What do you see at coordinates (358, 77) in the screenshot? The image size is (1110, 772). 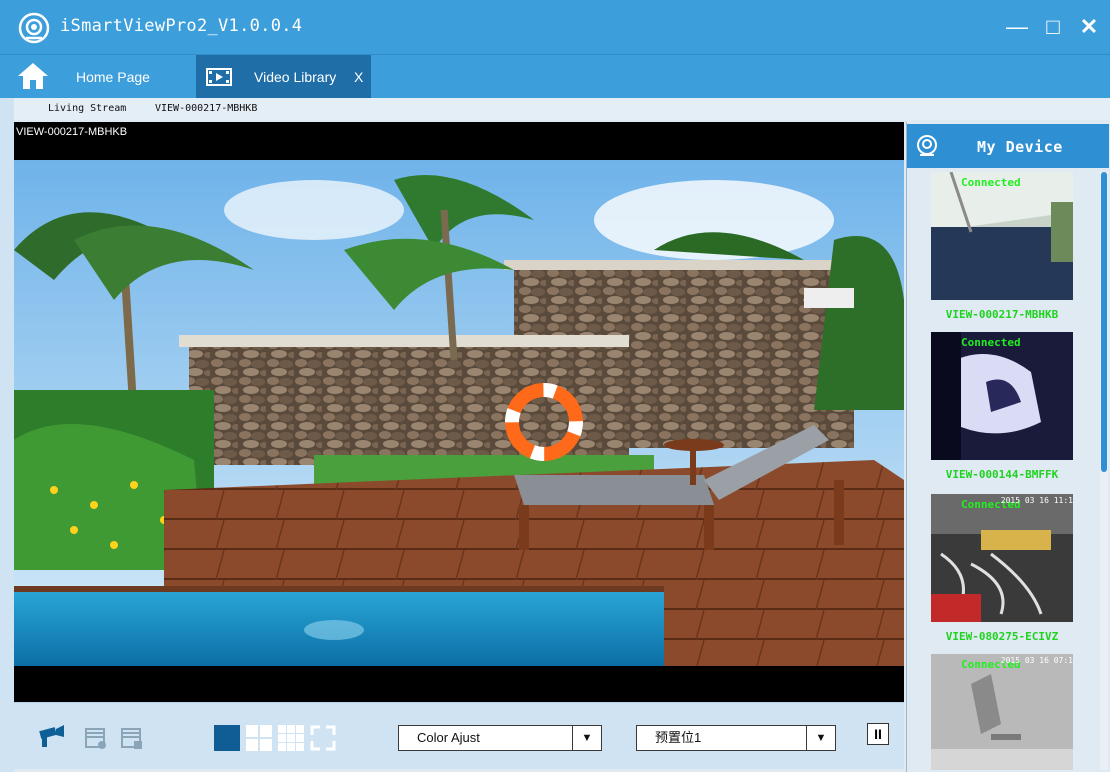 I see `tab-close-button: X` at bounding box center [358, 77].